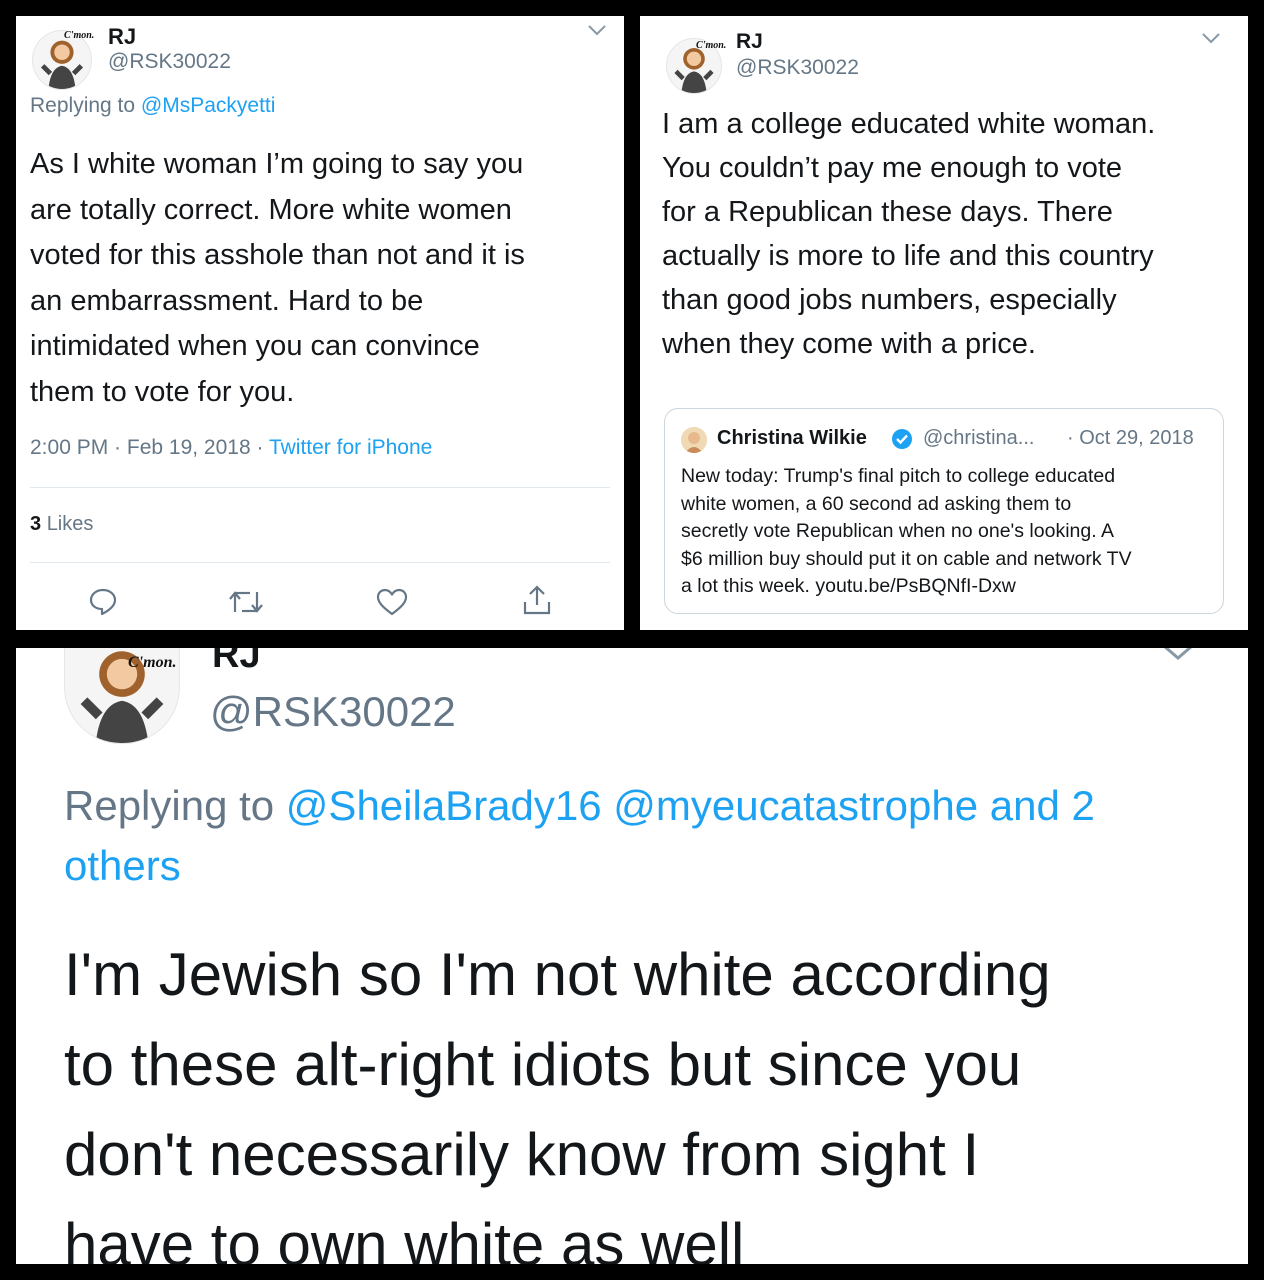  I want to click on text-line: than good jobs numbers, especially, so click(889, 300).